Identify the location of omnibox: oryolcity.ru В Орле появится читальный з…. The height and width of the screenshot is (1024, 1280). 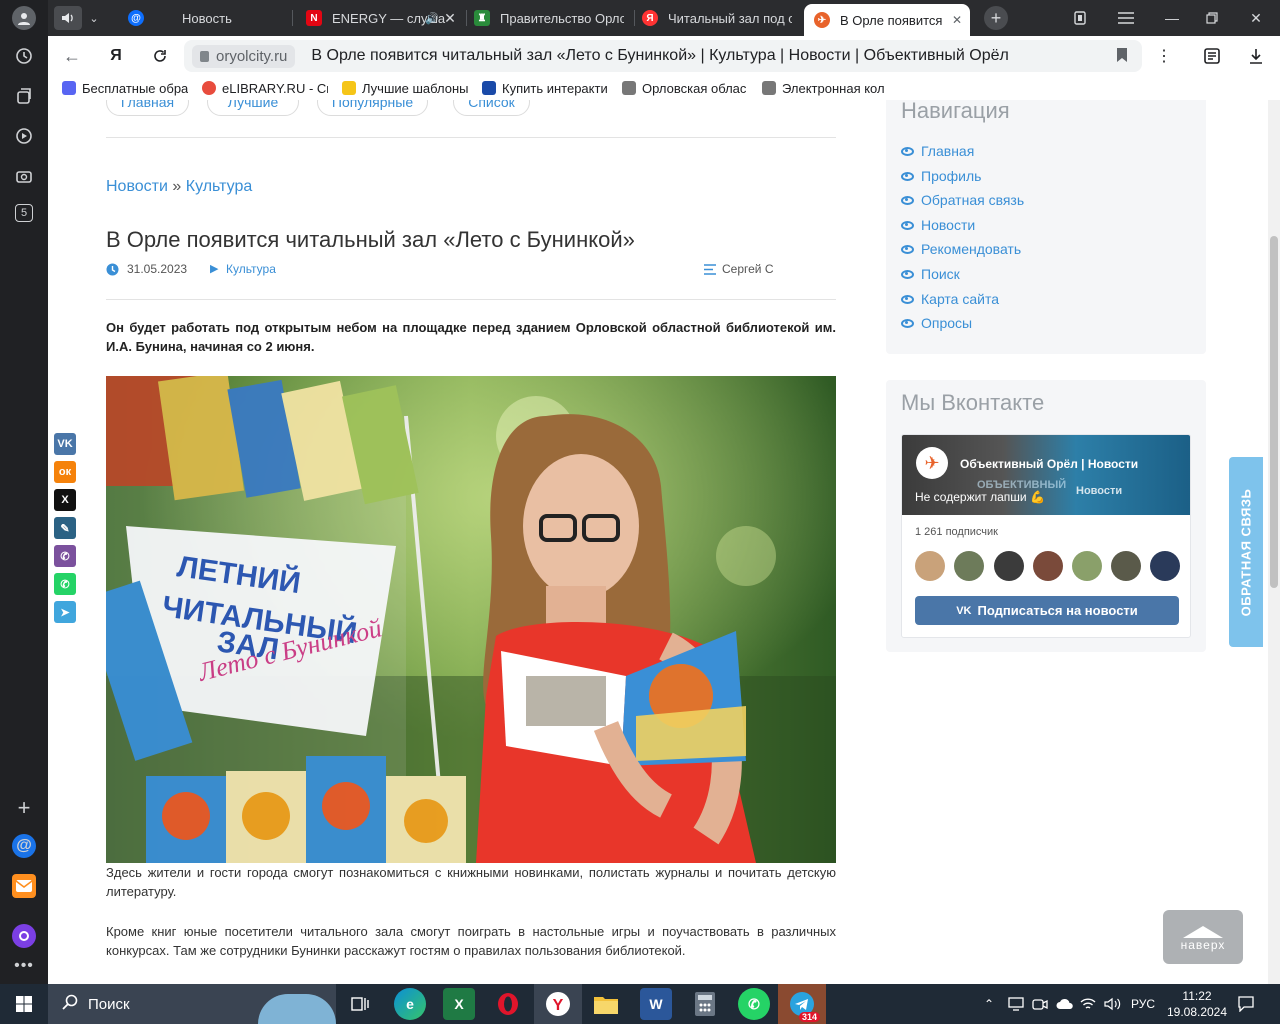
(663, 56).